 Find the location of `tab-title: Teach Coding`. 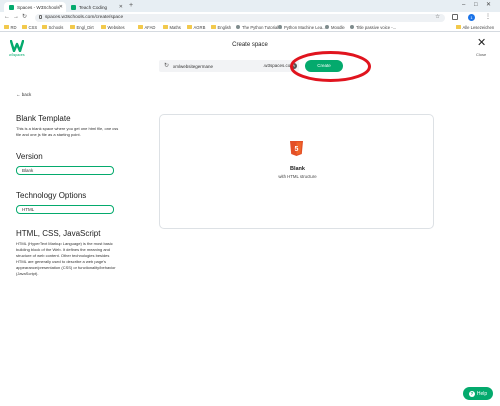

tab-title: Teach Coding is located at coordinates (93, 7).